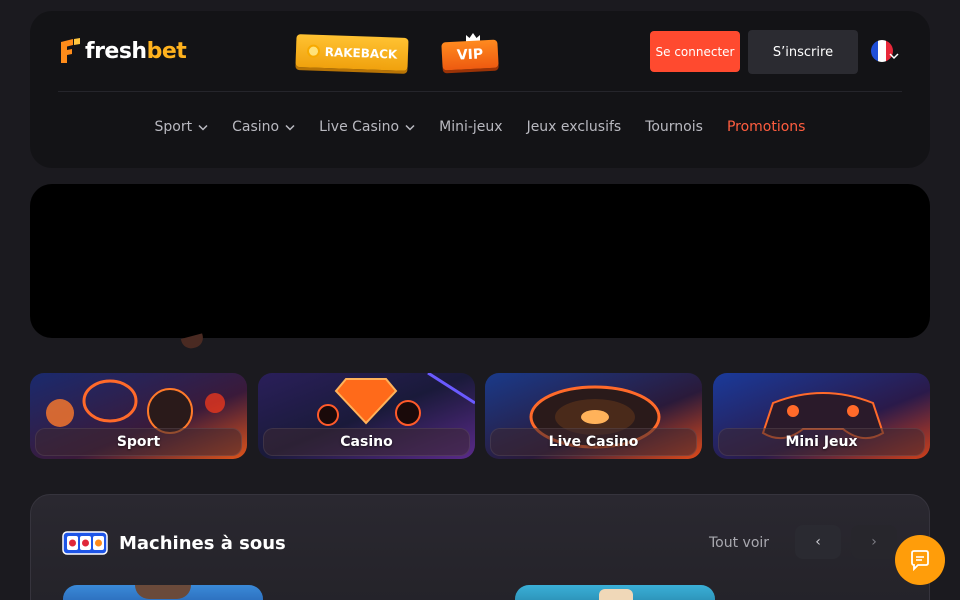  I want to click on nav-item-label: Mini-jeux, so click(471, 127).